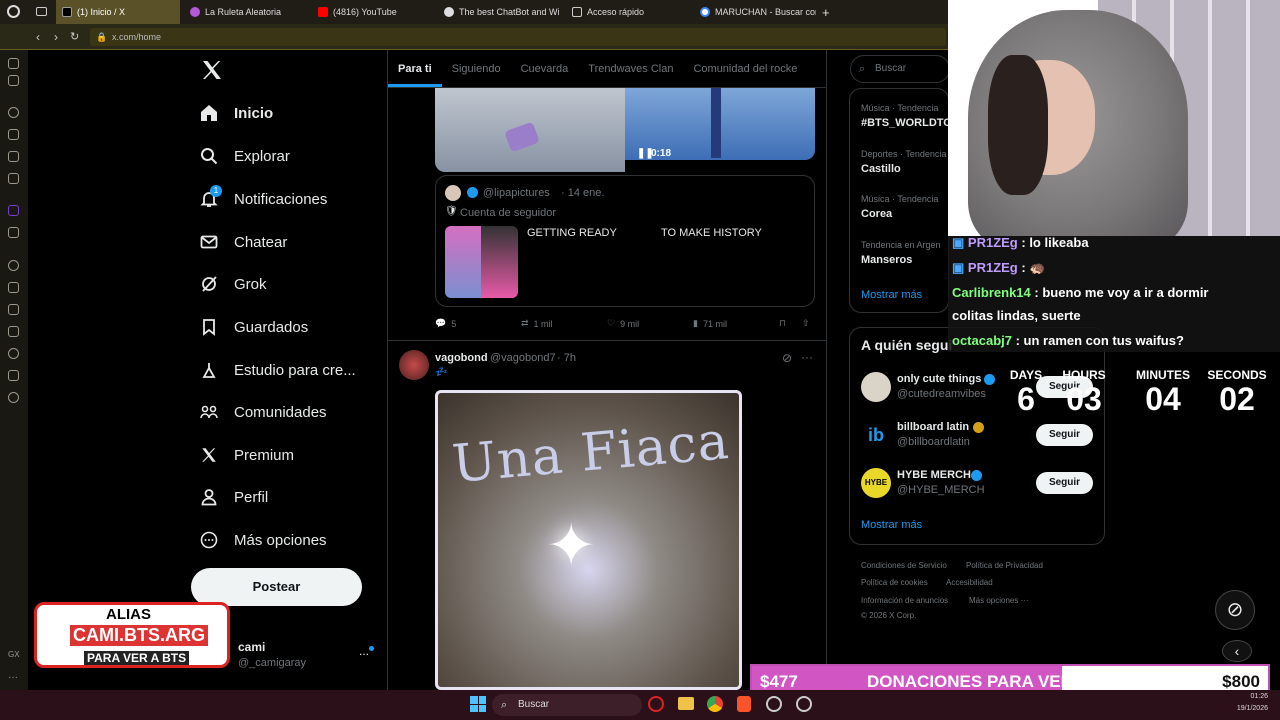 The height and width of the screenshot is (720, 1280). What do you see at coordinates (656, 704) in the screenshot?
I see `opera-taskbar-icon` at bounding box center [656, 704].